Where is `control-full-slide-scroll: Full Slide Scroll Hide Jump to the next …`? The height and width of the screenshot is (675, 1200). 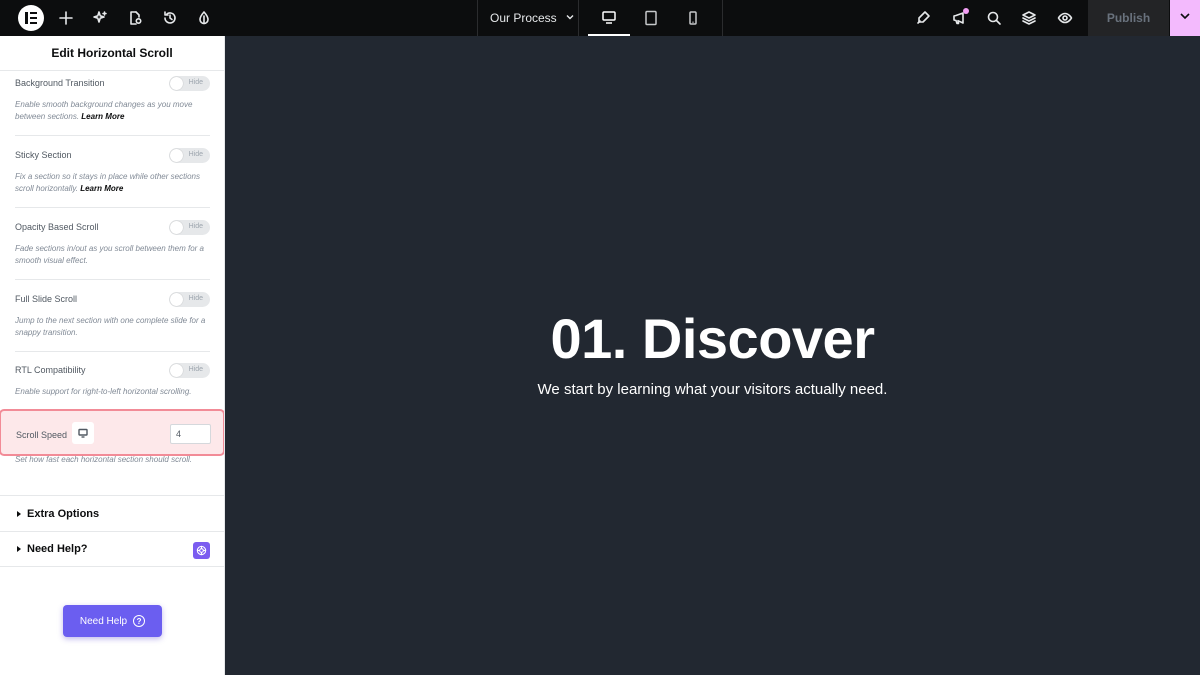
control-full-slide-scroll: Full Slide Scroll Hide Jump to the next … is located at coordinates (112, 314).